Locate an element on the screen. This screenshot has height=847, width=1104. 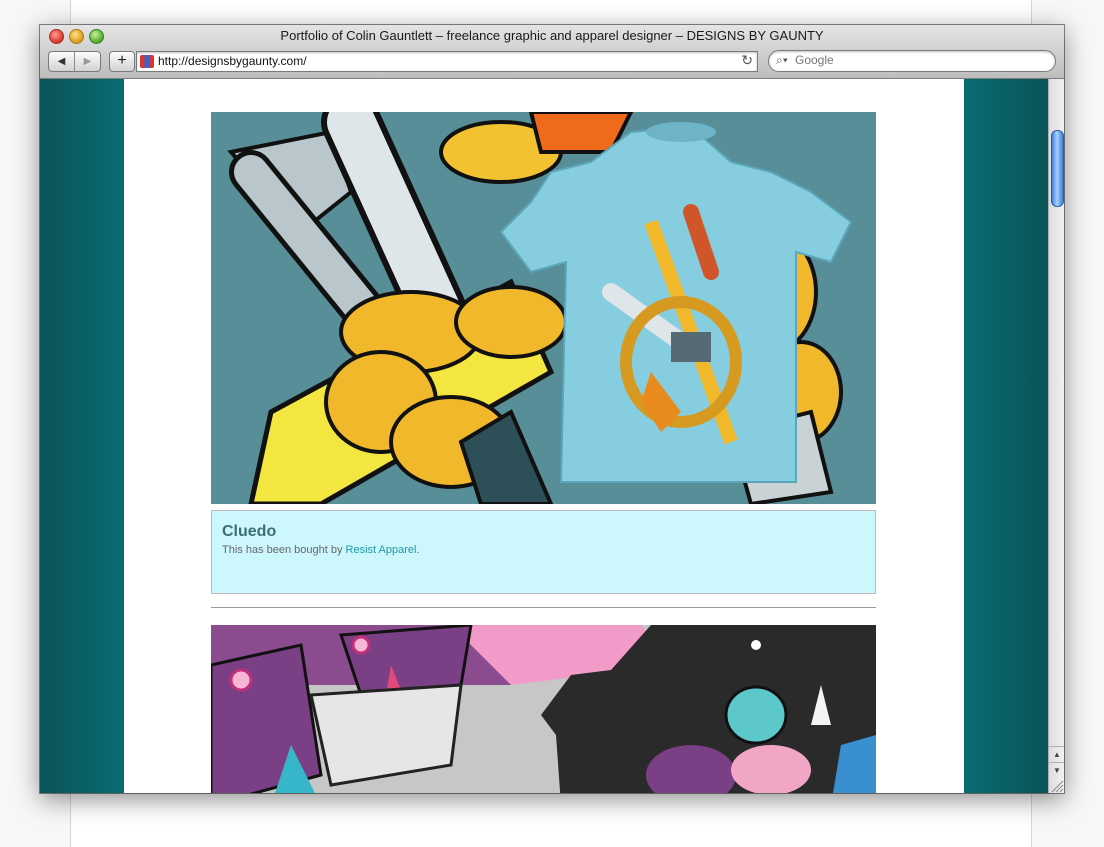
forward-button: ▶ is located at coordinates (87, 61).